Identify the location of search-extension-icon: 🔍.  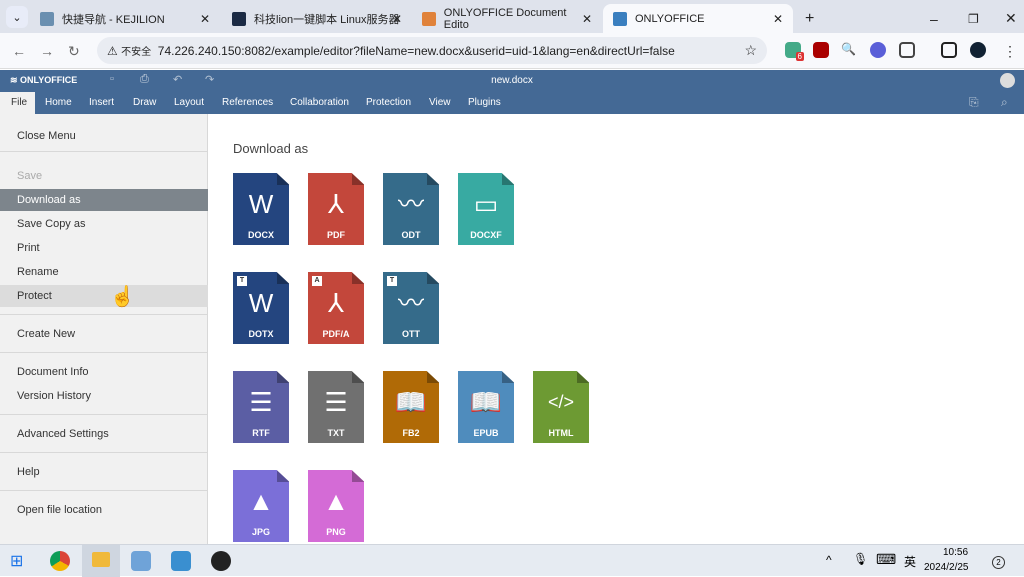
(849, 50).